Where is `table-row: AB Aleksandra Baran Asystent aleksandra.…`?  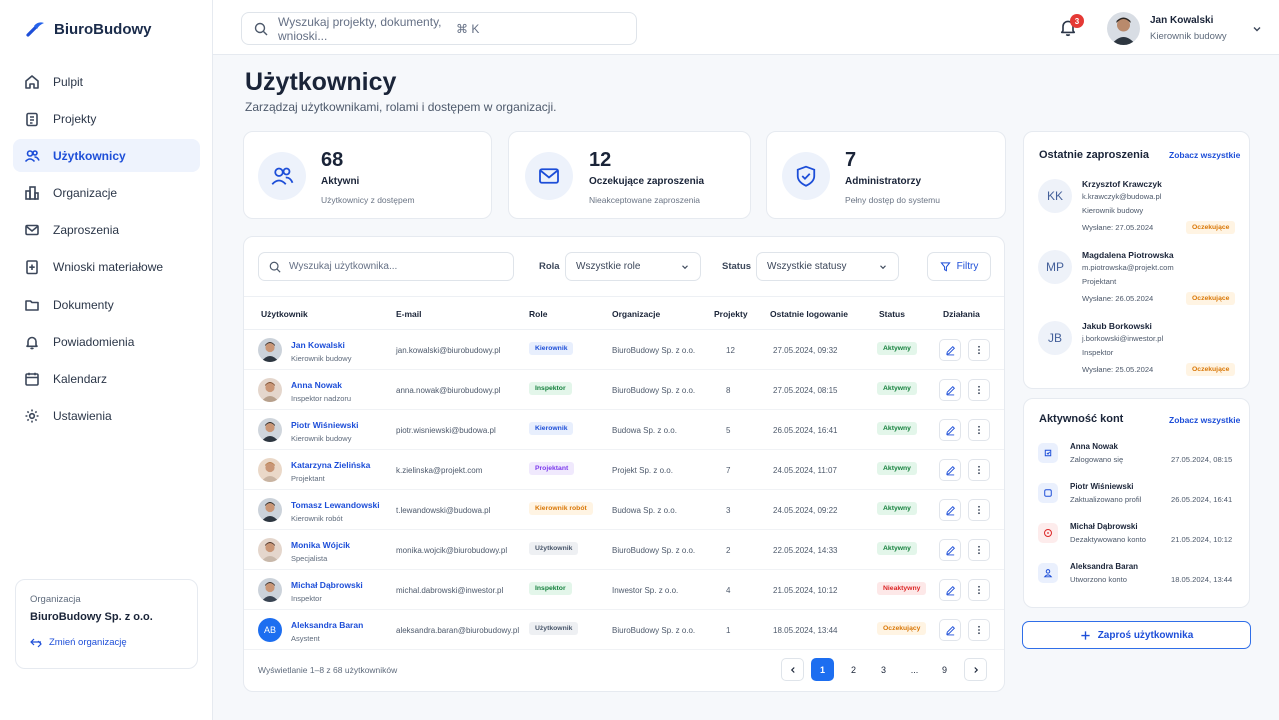
table-row: AB Aleksandra Baran Asystent aleksandra.… is located at coordinates (624, 630).